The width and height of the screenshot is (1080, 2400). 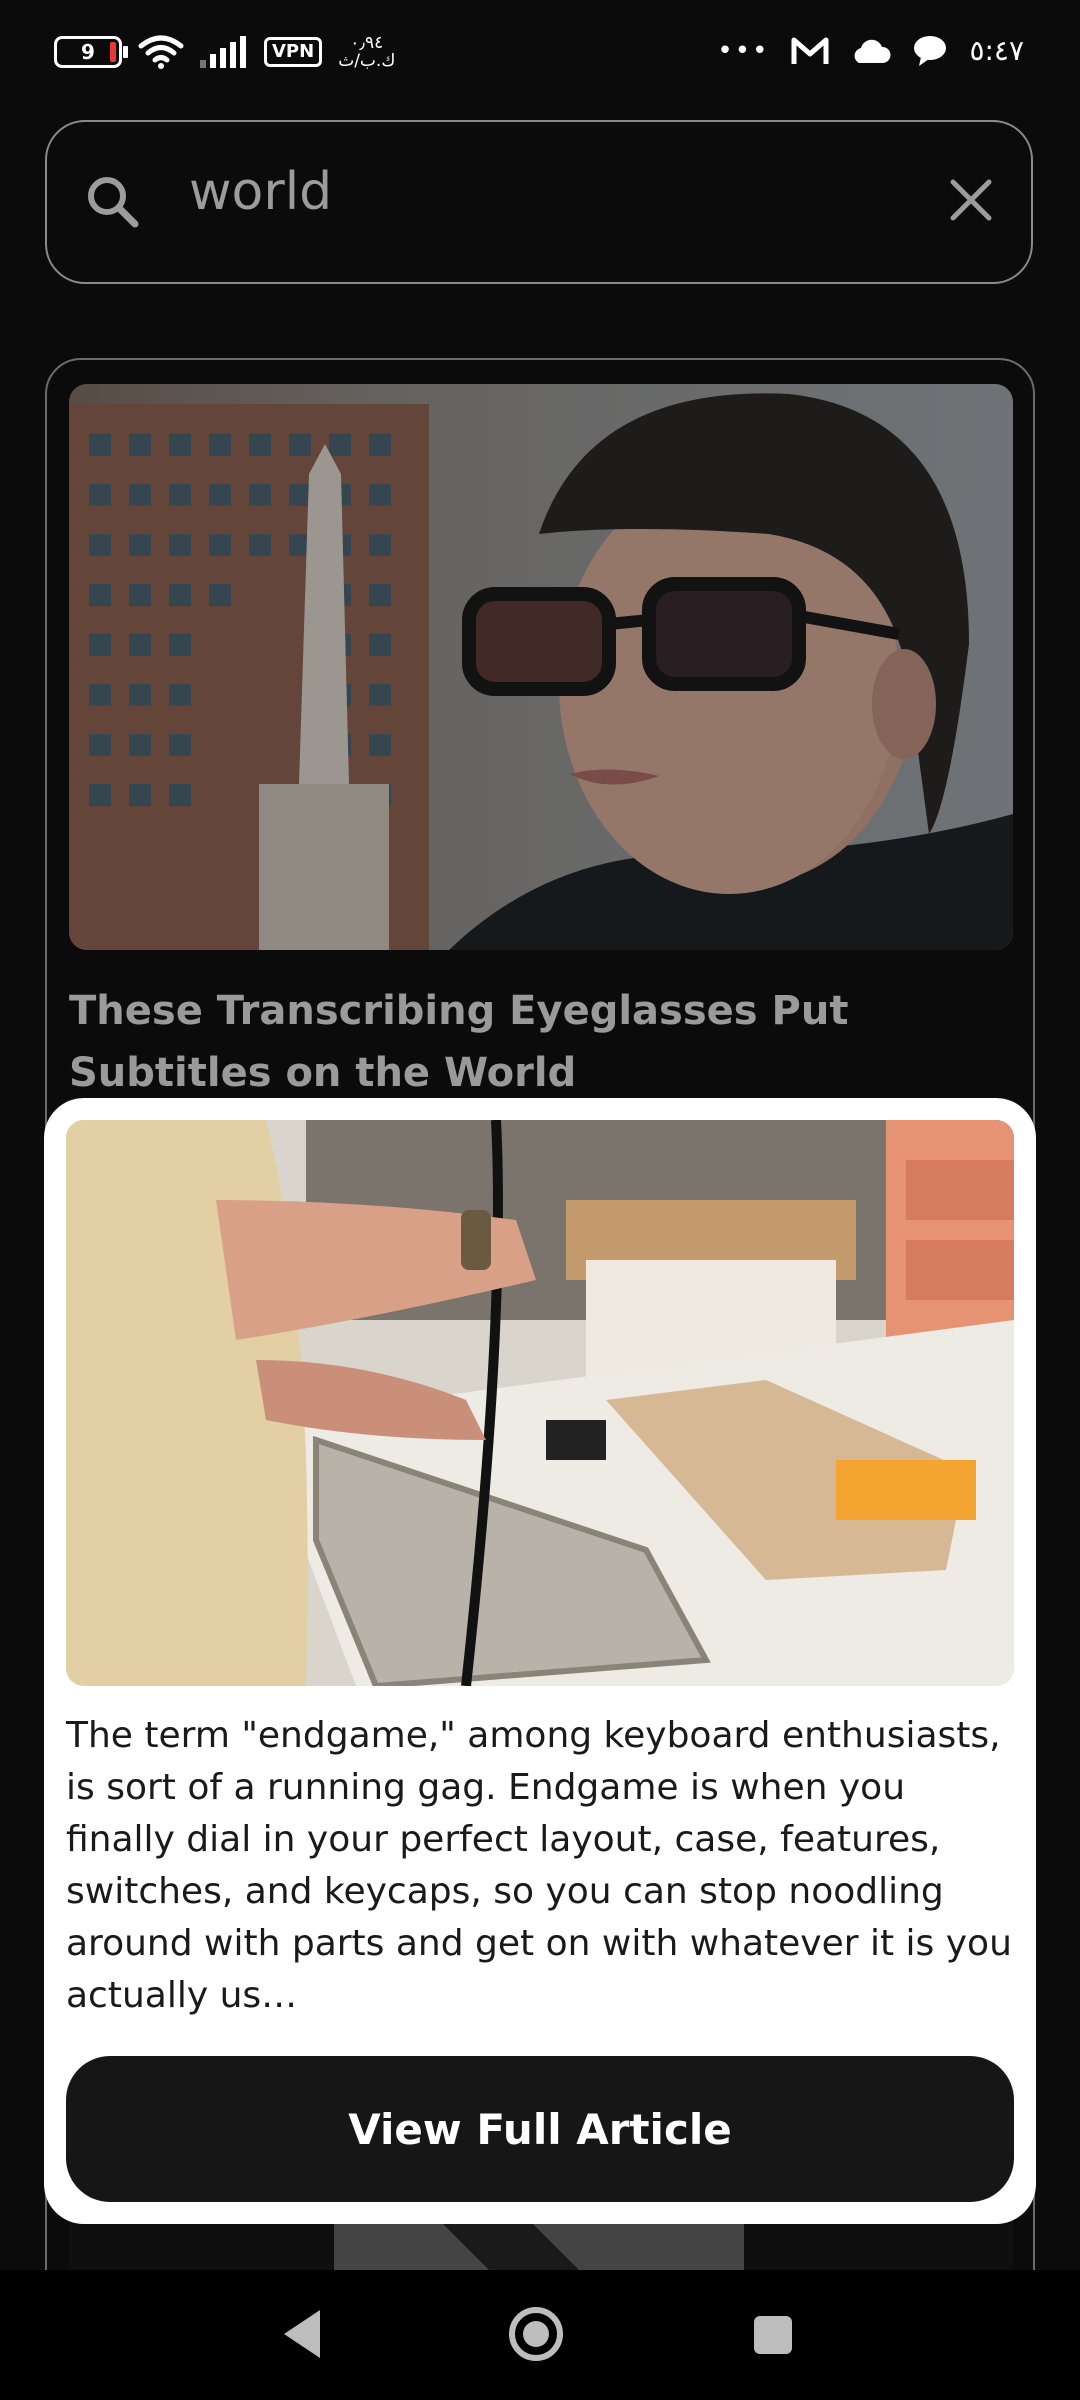 I want to click on view-full-article-button: View Full Article, so click(x=540, y=2129).